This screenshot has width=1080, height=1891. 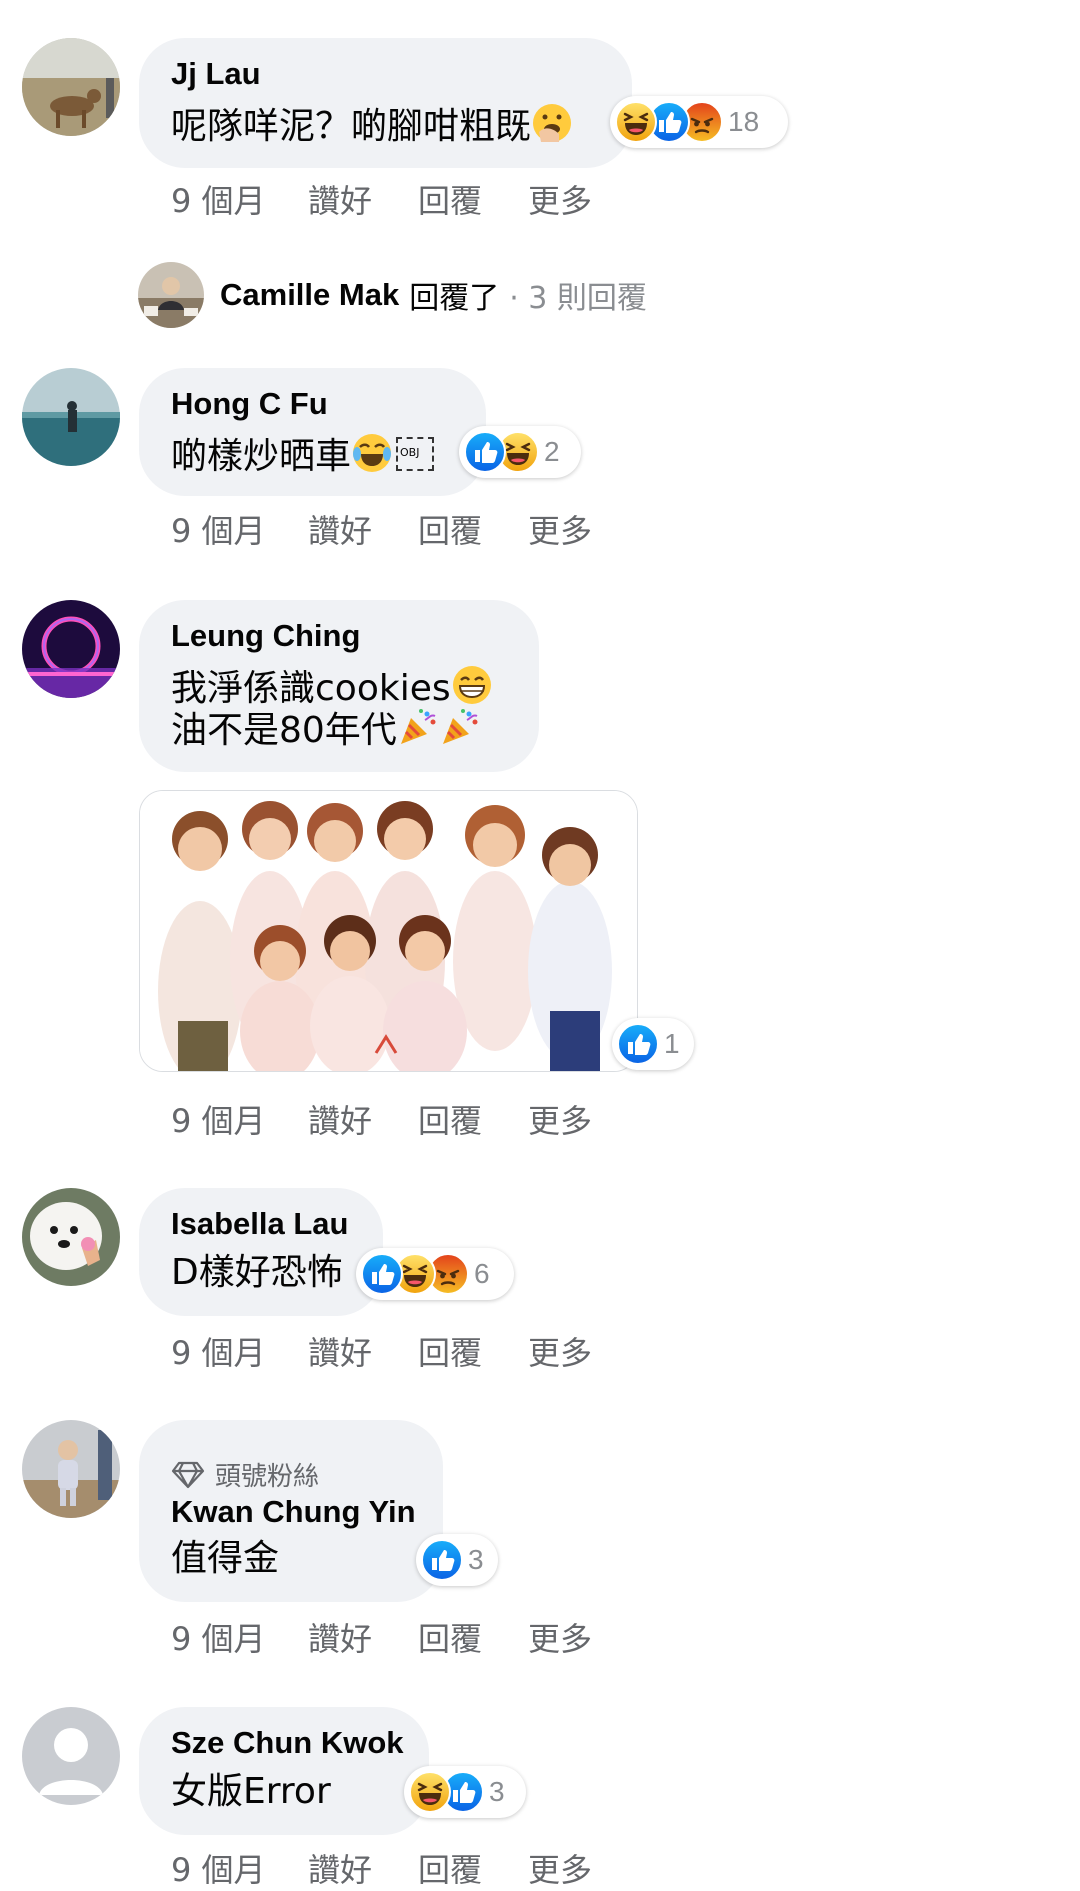 I want to click on comment-photo, so click(x=388, y=931).